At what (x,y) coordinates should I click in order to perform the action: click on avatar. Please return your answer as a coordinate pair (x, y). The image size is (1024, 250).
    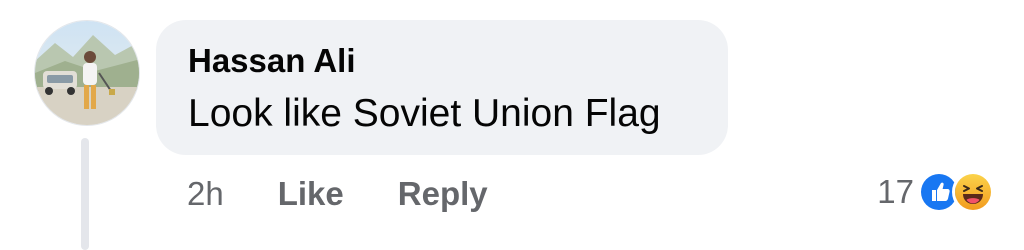
    Looking at the image, I should click on (87, 73).